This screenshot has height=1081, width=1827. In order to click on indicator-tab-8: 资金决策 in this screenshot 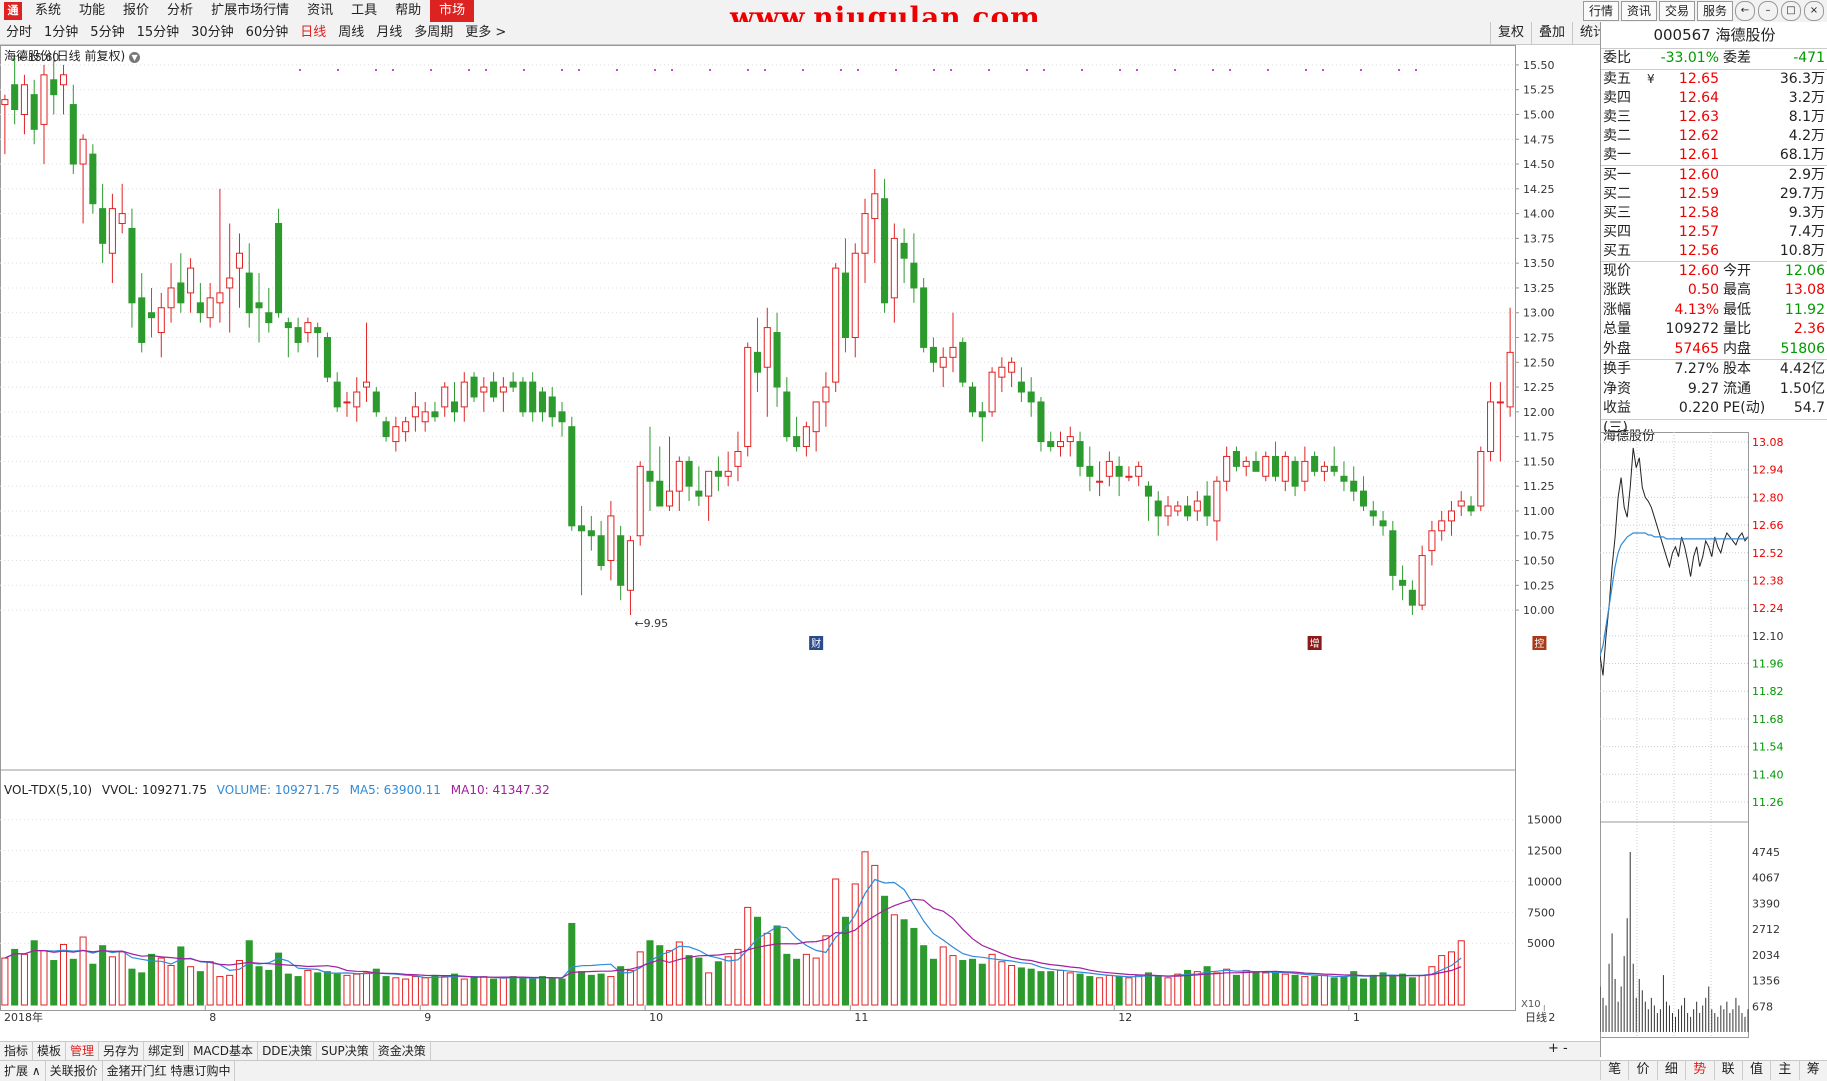, I will do `click(402, 1051)`.